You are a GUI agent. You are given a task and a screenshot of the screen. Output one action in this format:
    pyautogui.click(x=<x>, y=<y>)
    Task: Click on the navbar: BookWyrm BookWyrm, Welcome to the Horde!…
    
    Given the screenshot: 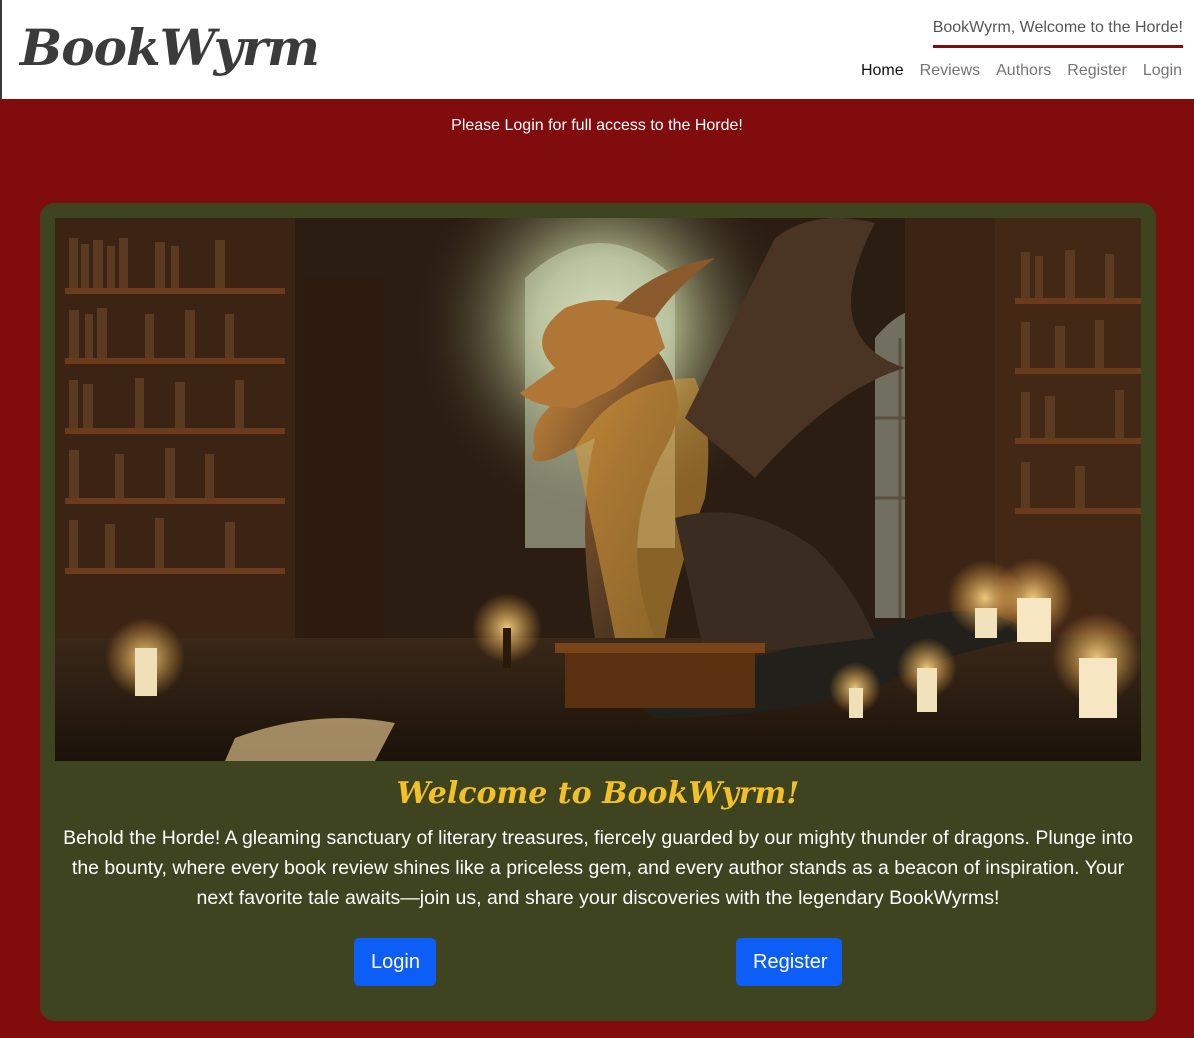 What is the action you would take?
    pyautogui.click(x=597, y=49)
    